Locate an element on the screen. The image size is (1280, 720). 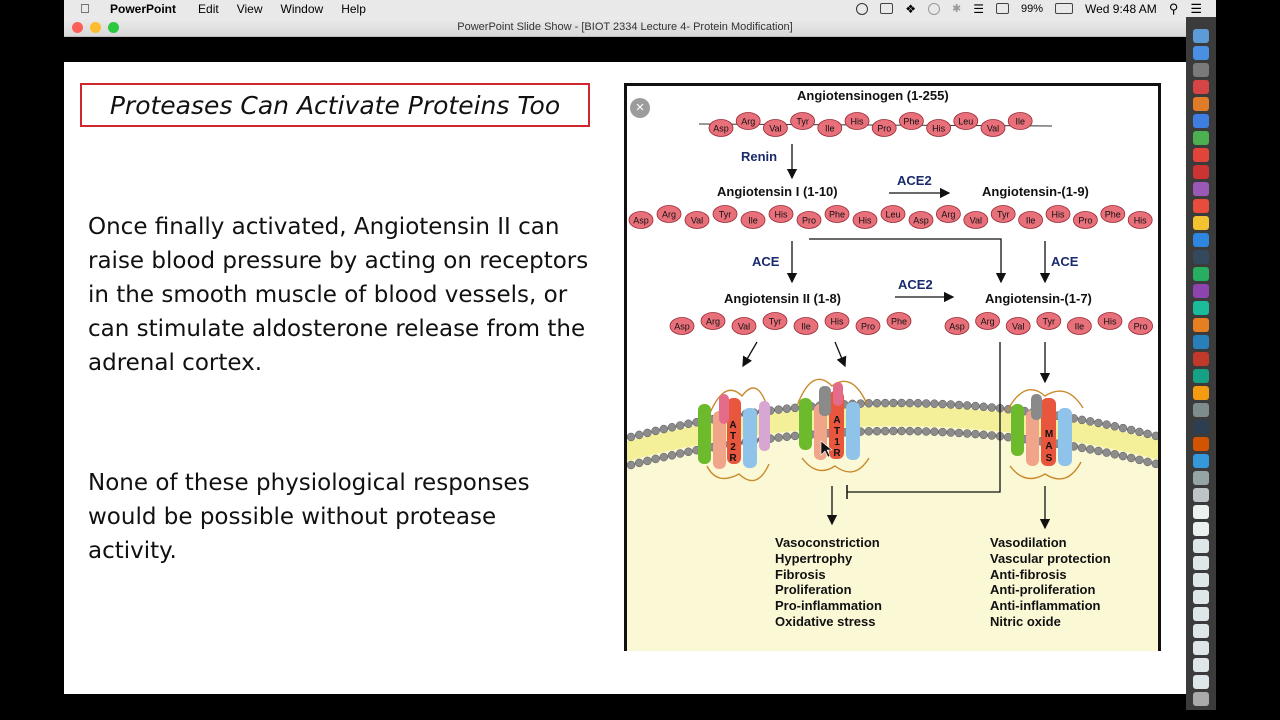
airplay-icon is located at coordinates (1002, 8).